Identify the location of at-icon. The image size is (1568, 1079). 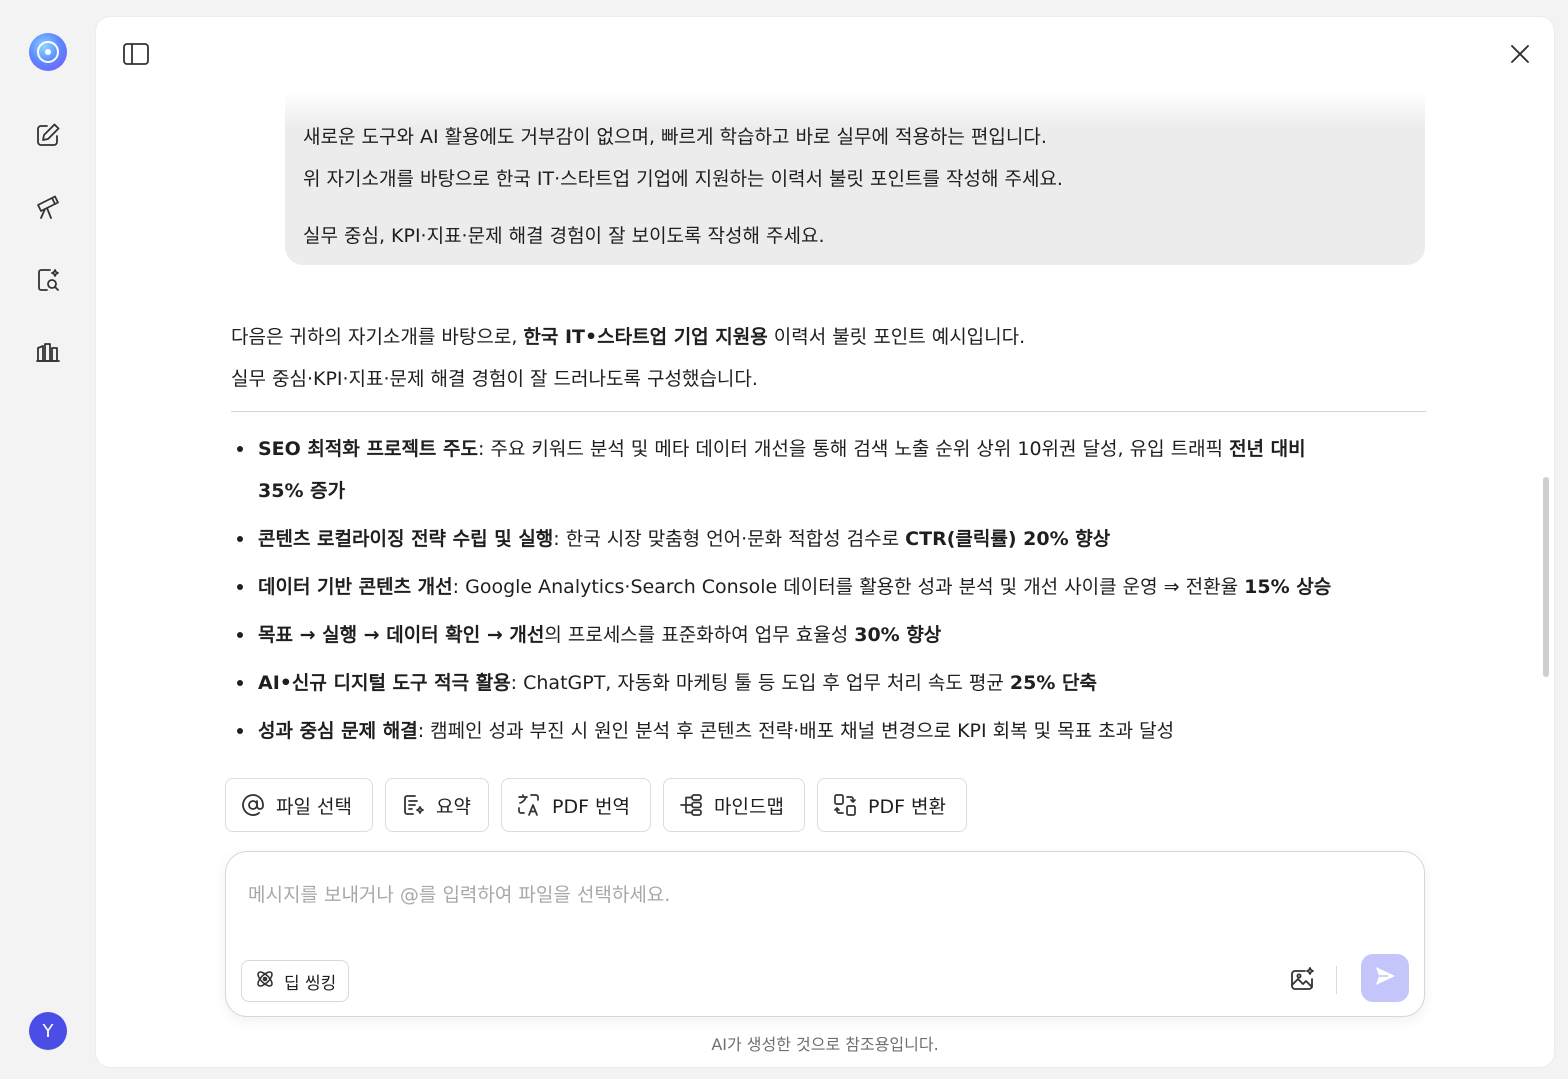
(253, 805).